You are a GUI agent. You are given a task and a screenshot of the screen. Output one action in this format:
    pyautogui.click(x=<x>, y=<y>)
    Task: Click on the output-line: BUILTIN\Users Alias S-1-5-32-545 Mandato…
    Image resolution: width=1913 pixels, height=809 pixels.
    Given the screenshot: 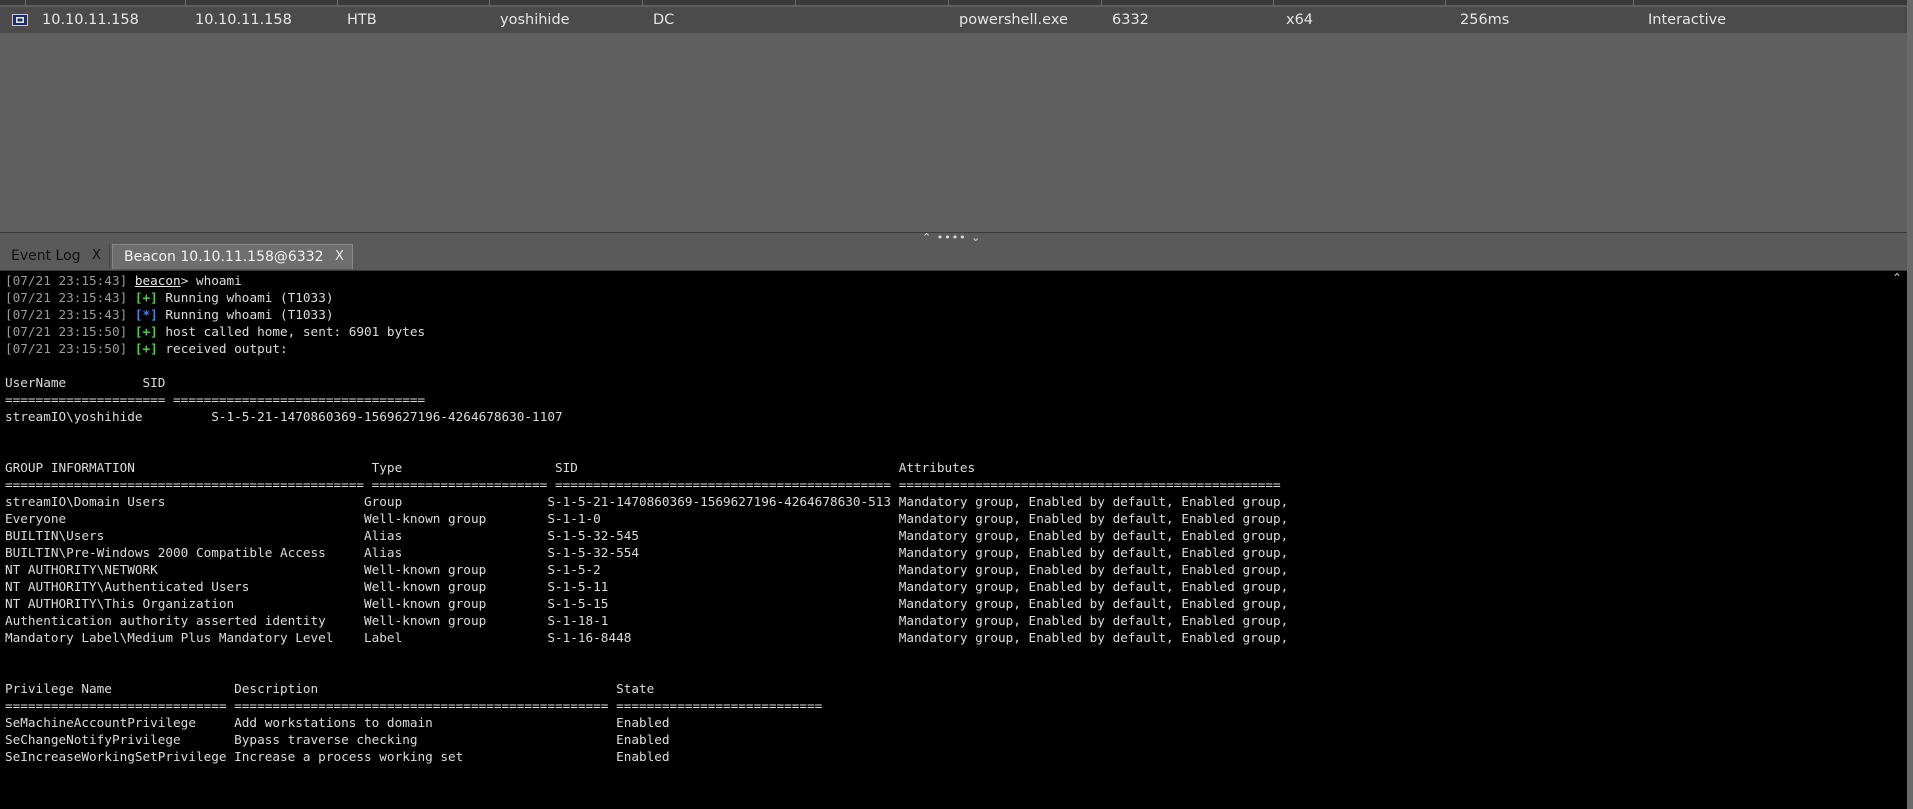 What is the action you would take?
    pyautogui.click(x=647, y=535)
    